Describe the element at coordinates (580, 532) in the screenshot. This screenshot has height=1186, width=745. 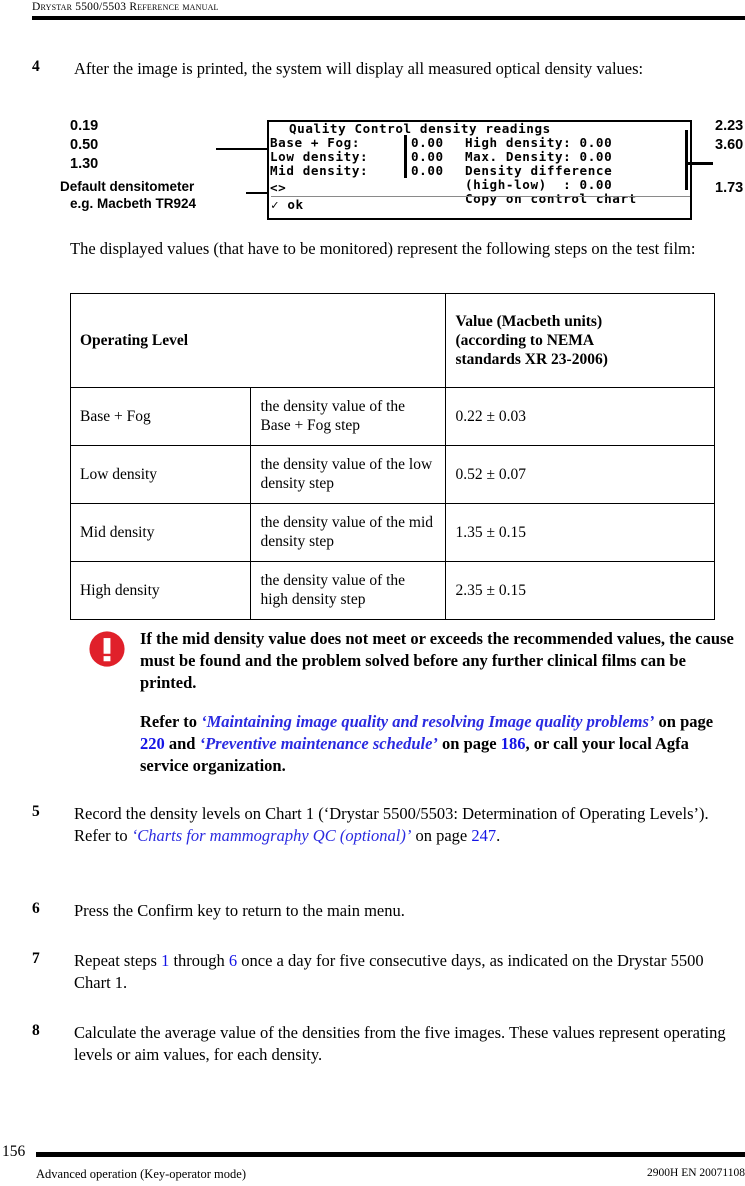
I see `row-value: 1.35 ± 0.15` at that location.